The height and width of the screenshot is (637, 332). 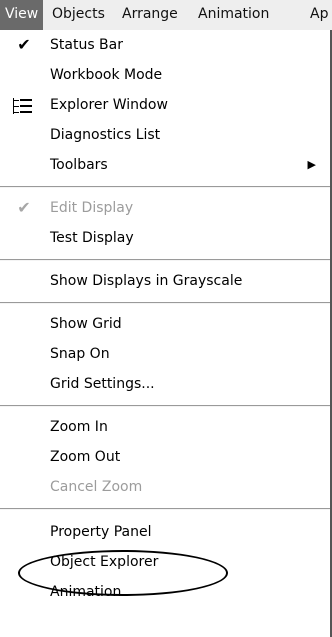 What do you see at coordinates (165, 532) in the screenshot?
I see `menu-item-property-panel: Property Panel` at bounding box center [165, 532].